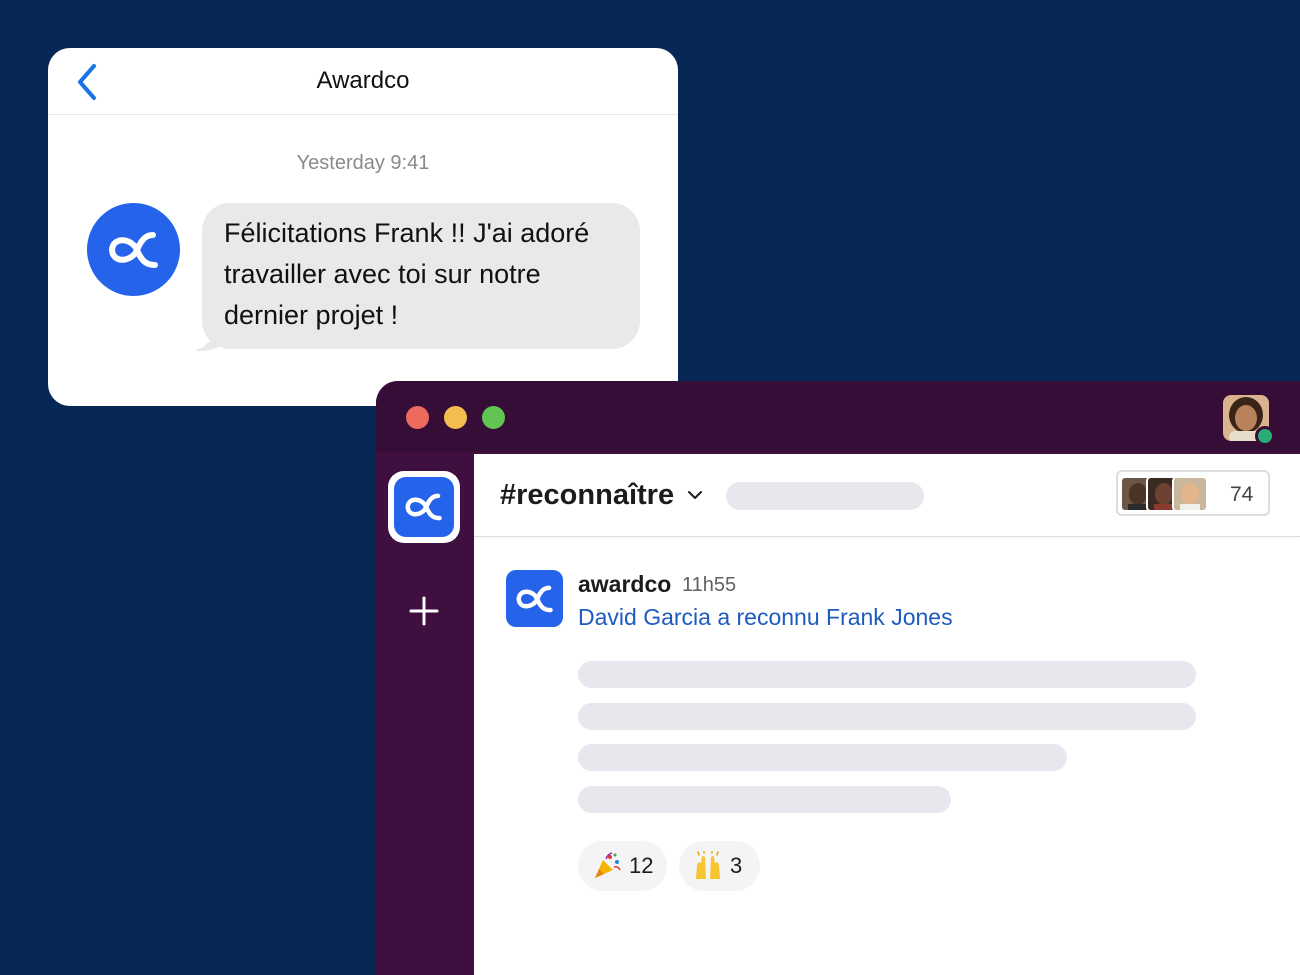 The width and height of the screenshot is (1300, 975). I want to click on workspace-awardco-button, so click(424, 507).